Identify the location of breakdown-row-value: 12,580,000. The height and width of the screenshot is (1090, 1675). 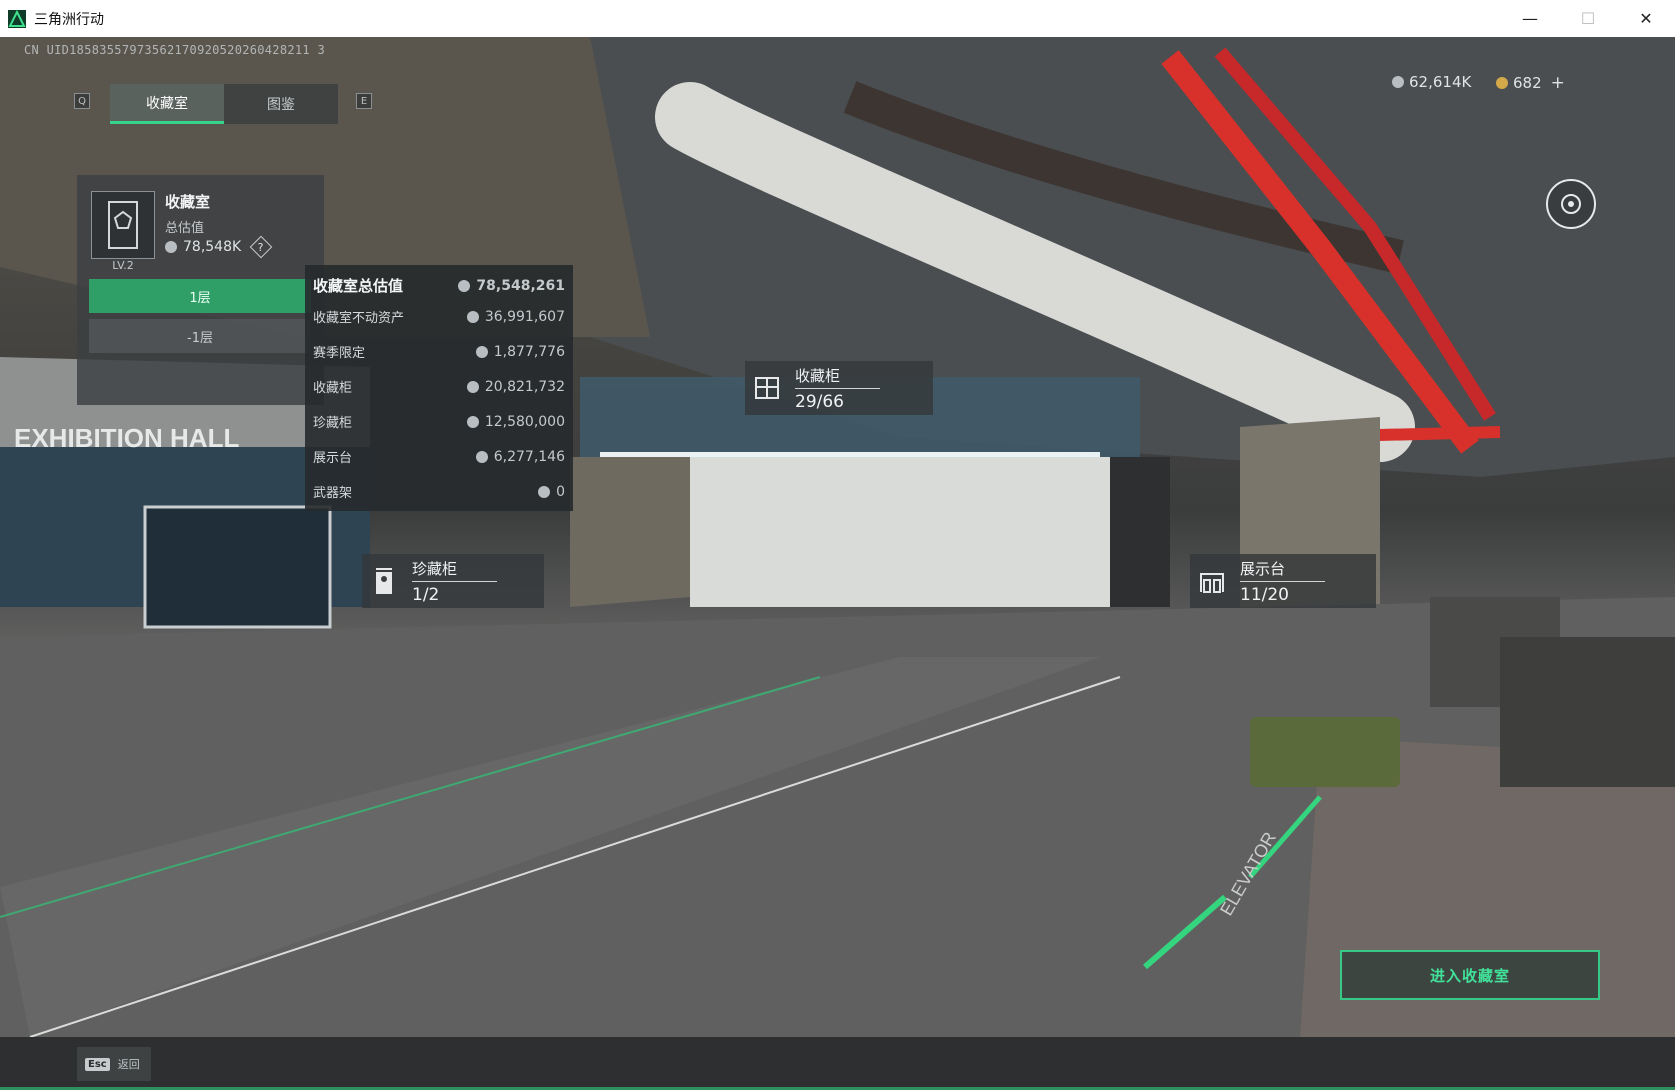
(524, 421).